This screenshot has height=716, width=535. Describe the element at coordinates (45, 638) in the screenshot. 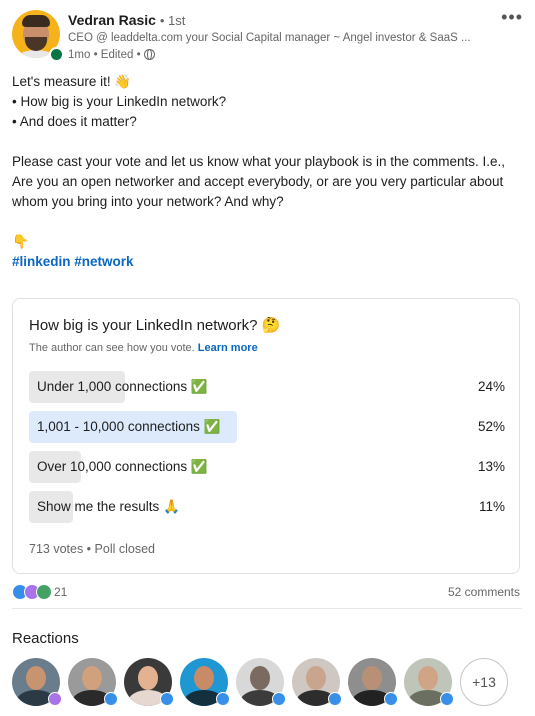

I see `reactions-title: Reactions` at that location.